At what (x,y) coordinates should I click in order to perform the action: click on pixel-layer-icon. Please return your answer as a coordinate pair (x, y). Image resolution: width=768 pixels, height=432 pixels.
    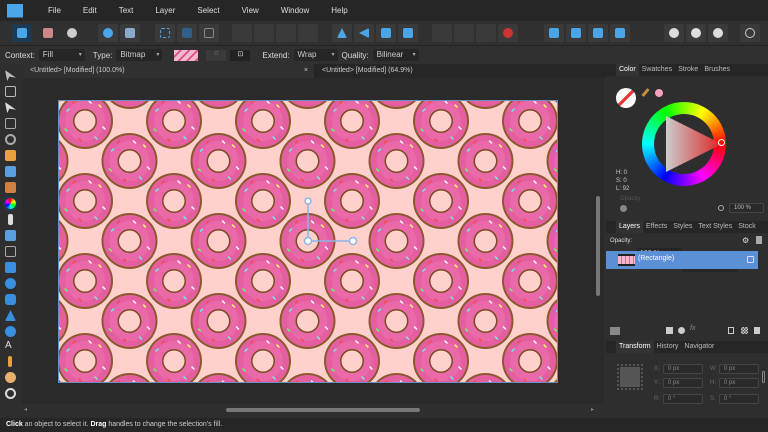
    Looking at the image, I should click on (744, 330).